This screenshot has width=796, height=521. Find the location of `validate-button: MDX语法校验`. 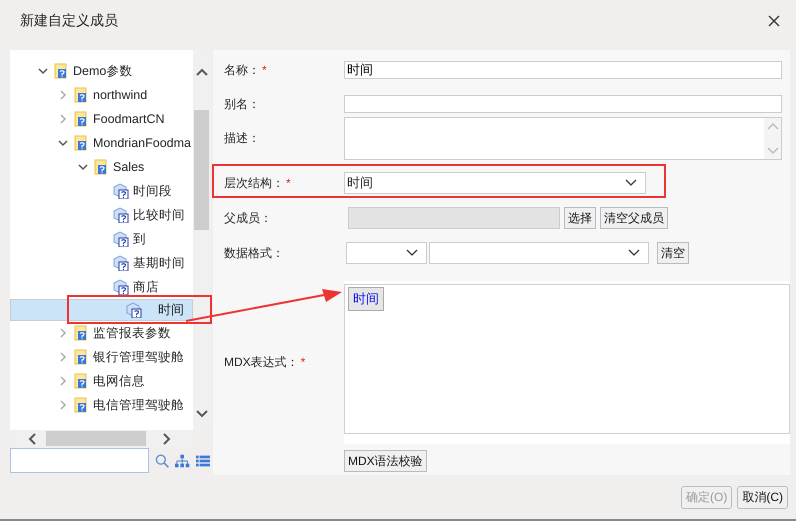

validate-button: MDX语法校验 is located at coordinates (385, 461).